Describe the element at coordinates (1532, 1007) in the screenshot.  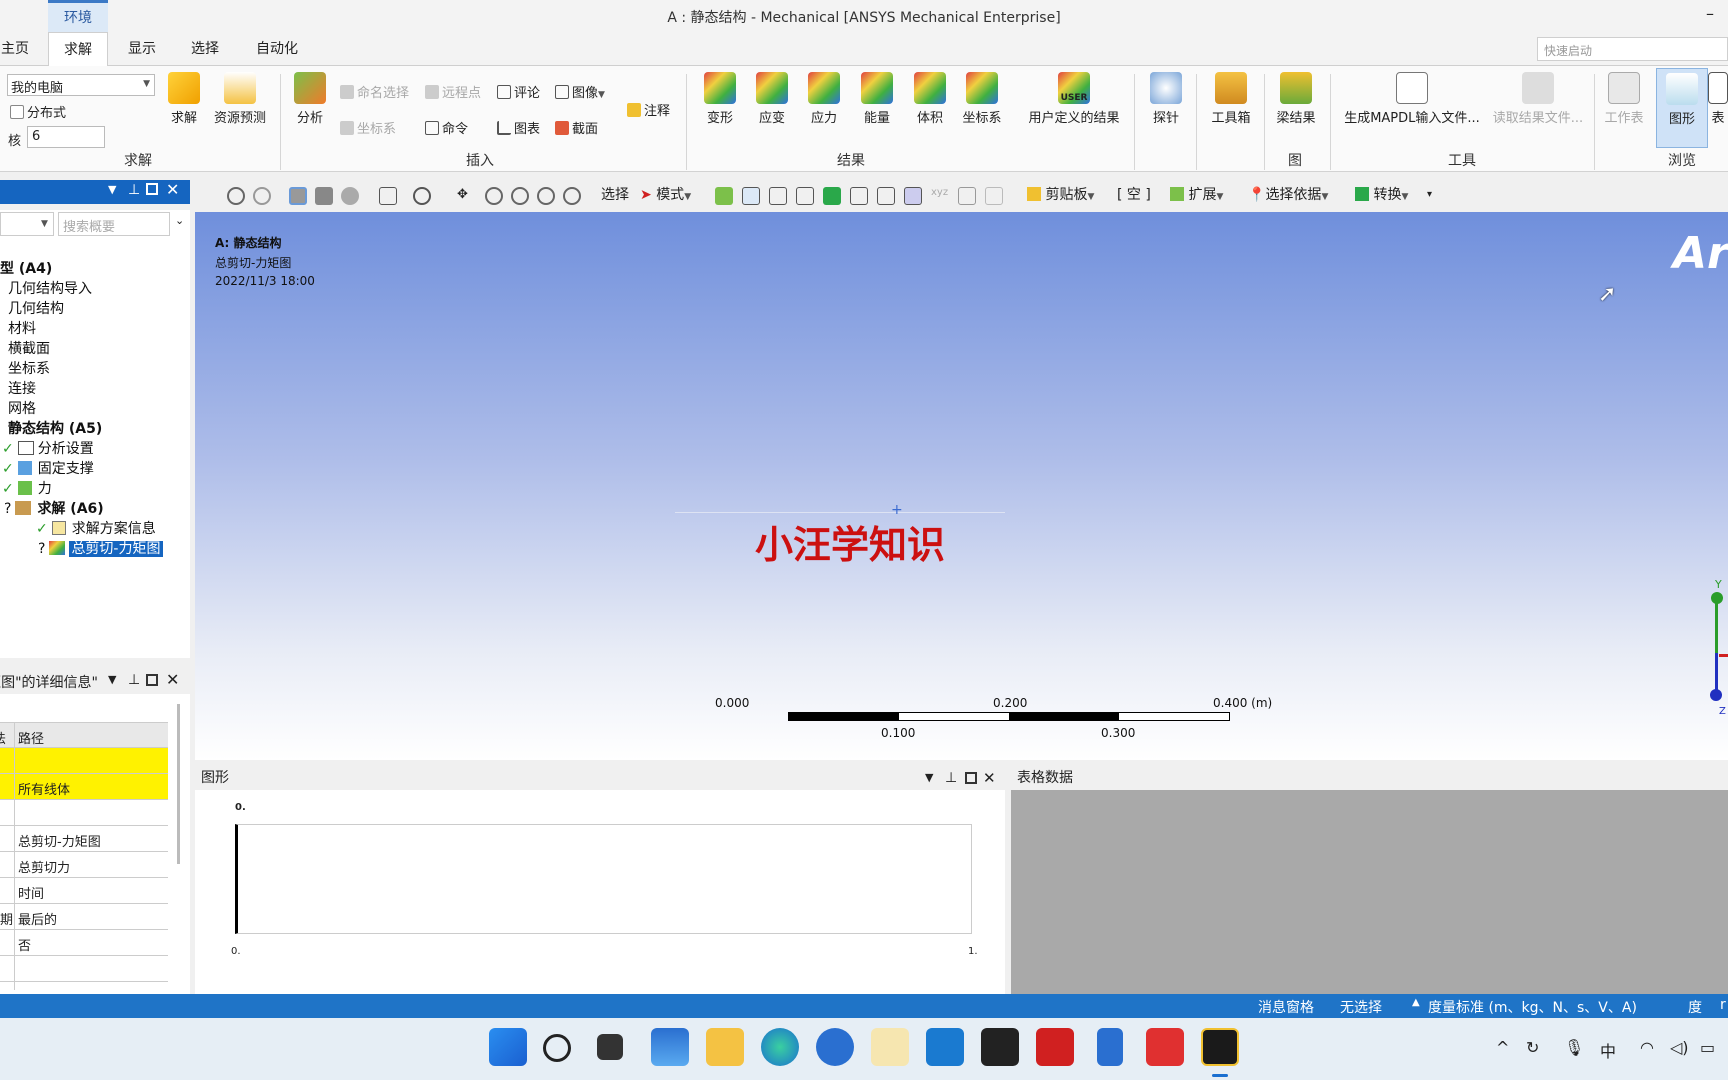
I see `unit-system: 度量标准 (m、kg、N、s、V、A)` at that location.